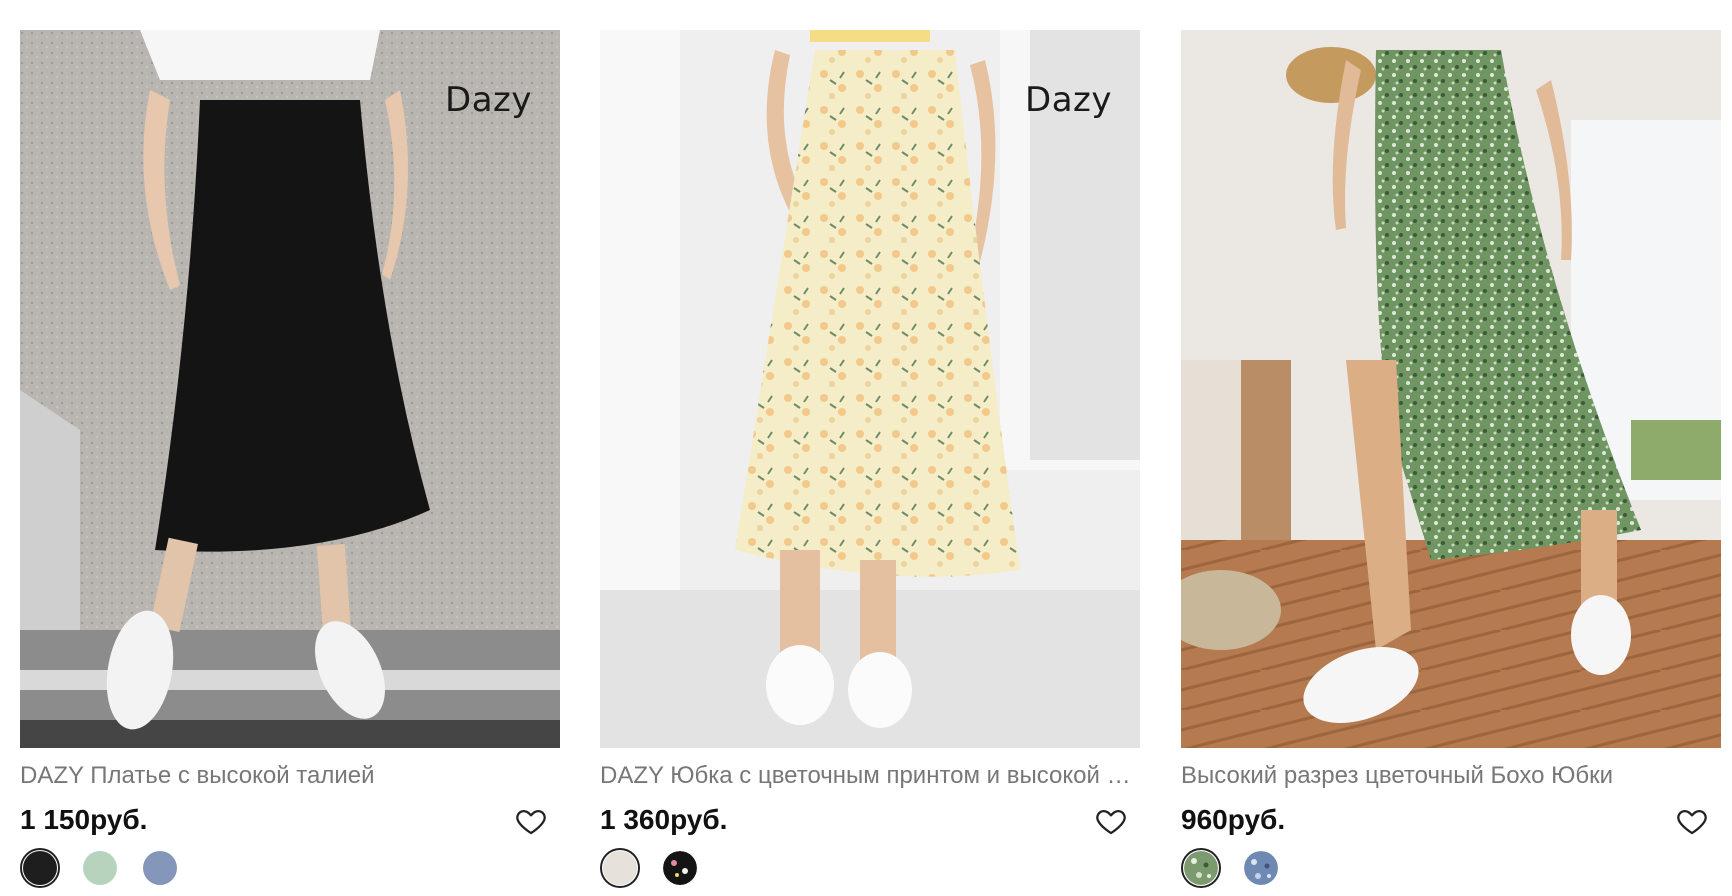 This screenshot has height=896, width=1732. What do you see at coordinates (288, 776) in the screenshot?
I see `product-title: DAZY Платье с высокой талией` at bounding box center [288, 776].